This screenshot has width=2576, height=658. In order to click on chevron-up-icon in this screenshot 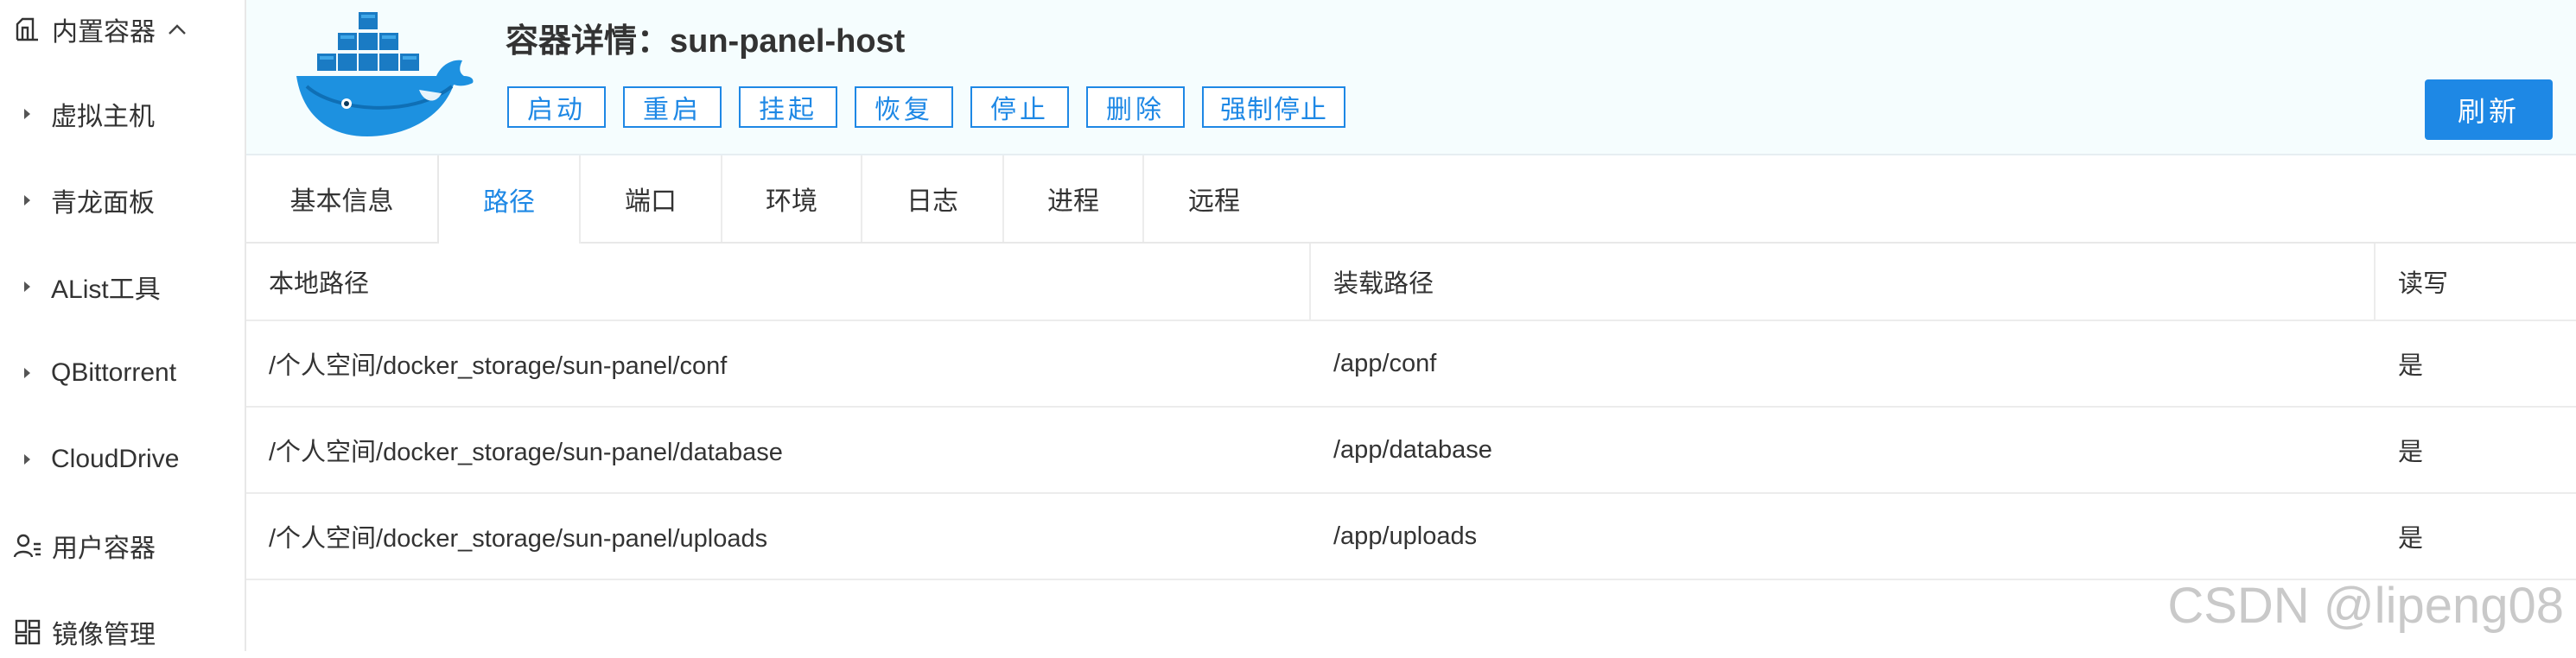, I will do `click(178, 29)`.